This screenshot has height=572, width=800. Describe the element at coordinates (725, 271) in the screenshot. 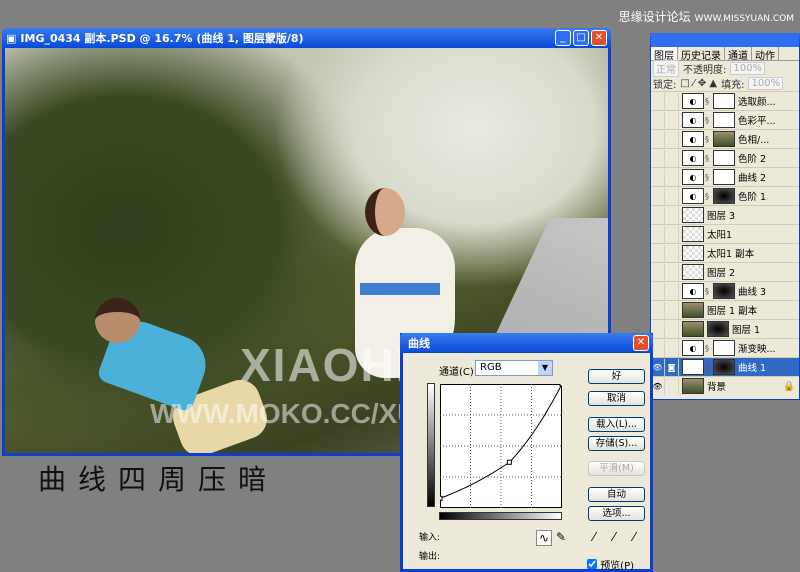

I see `layer-row: 图层 2` at that location.